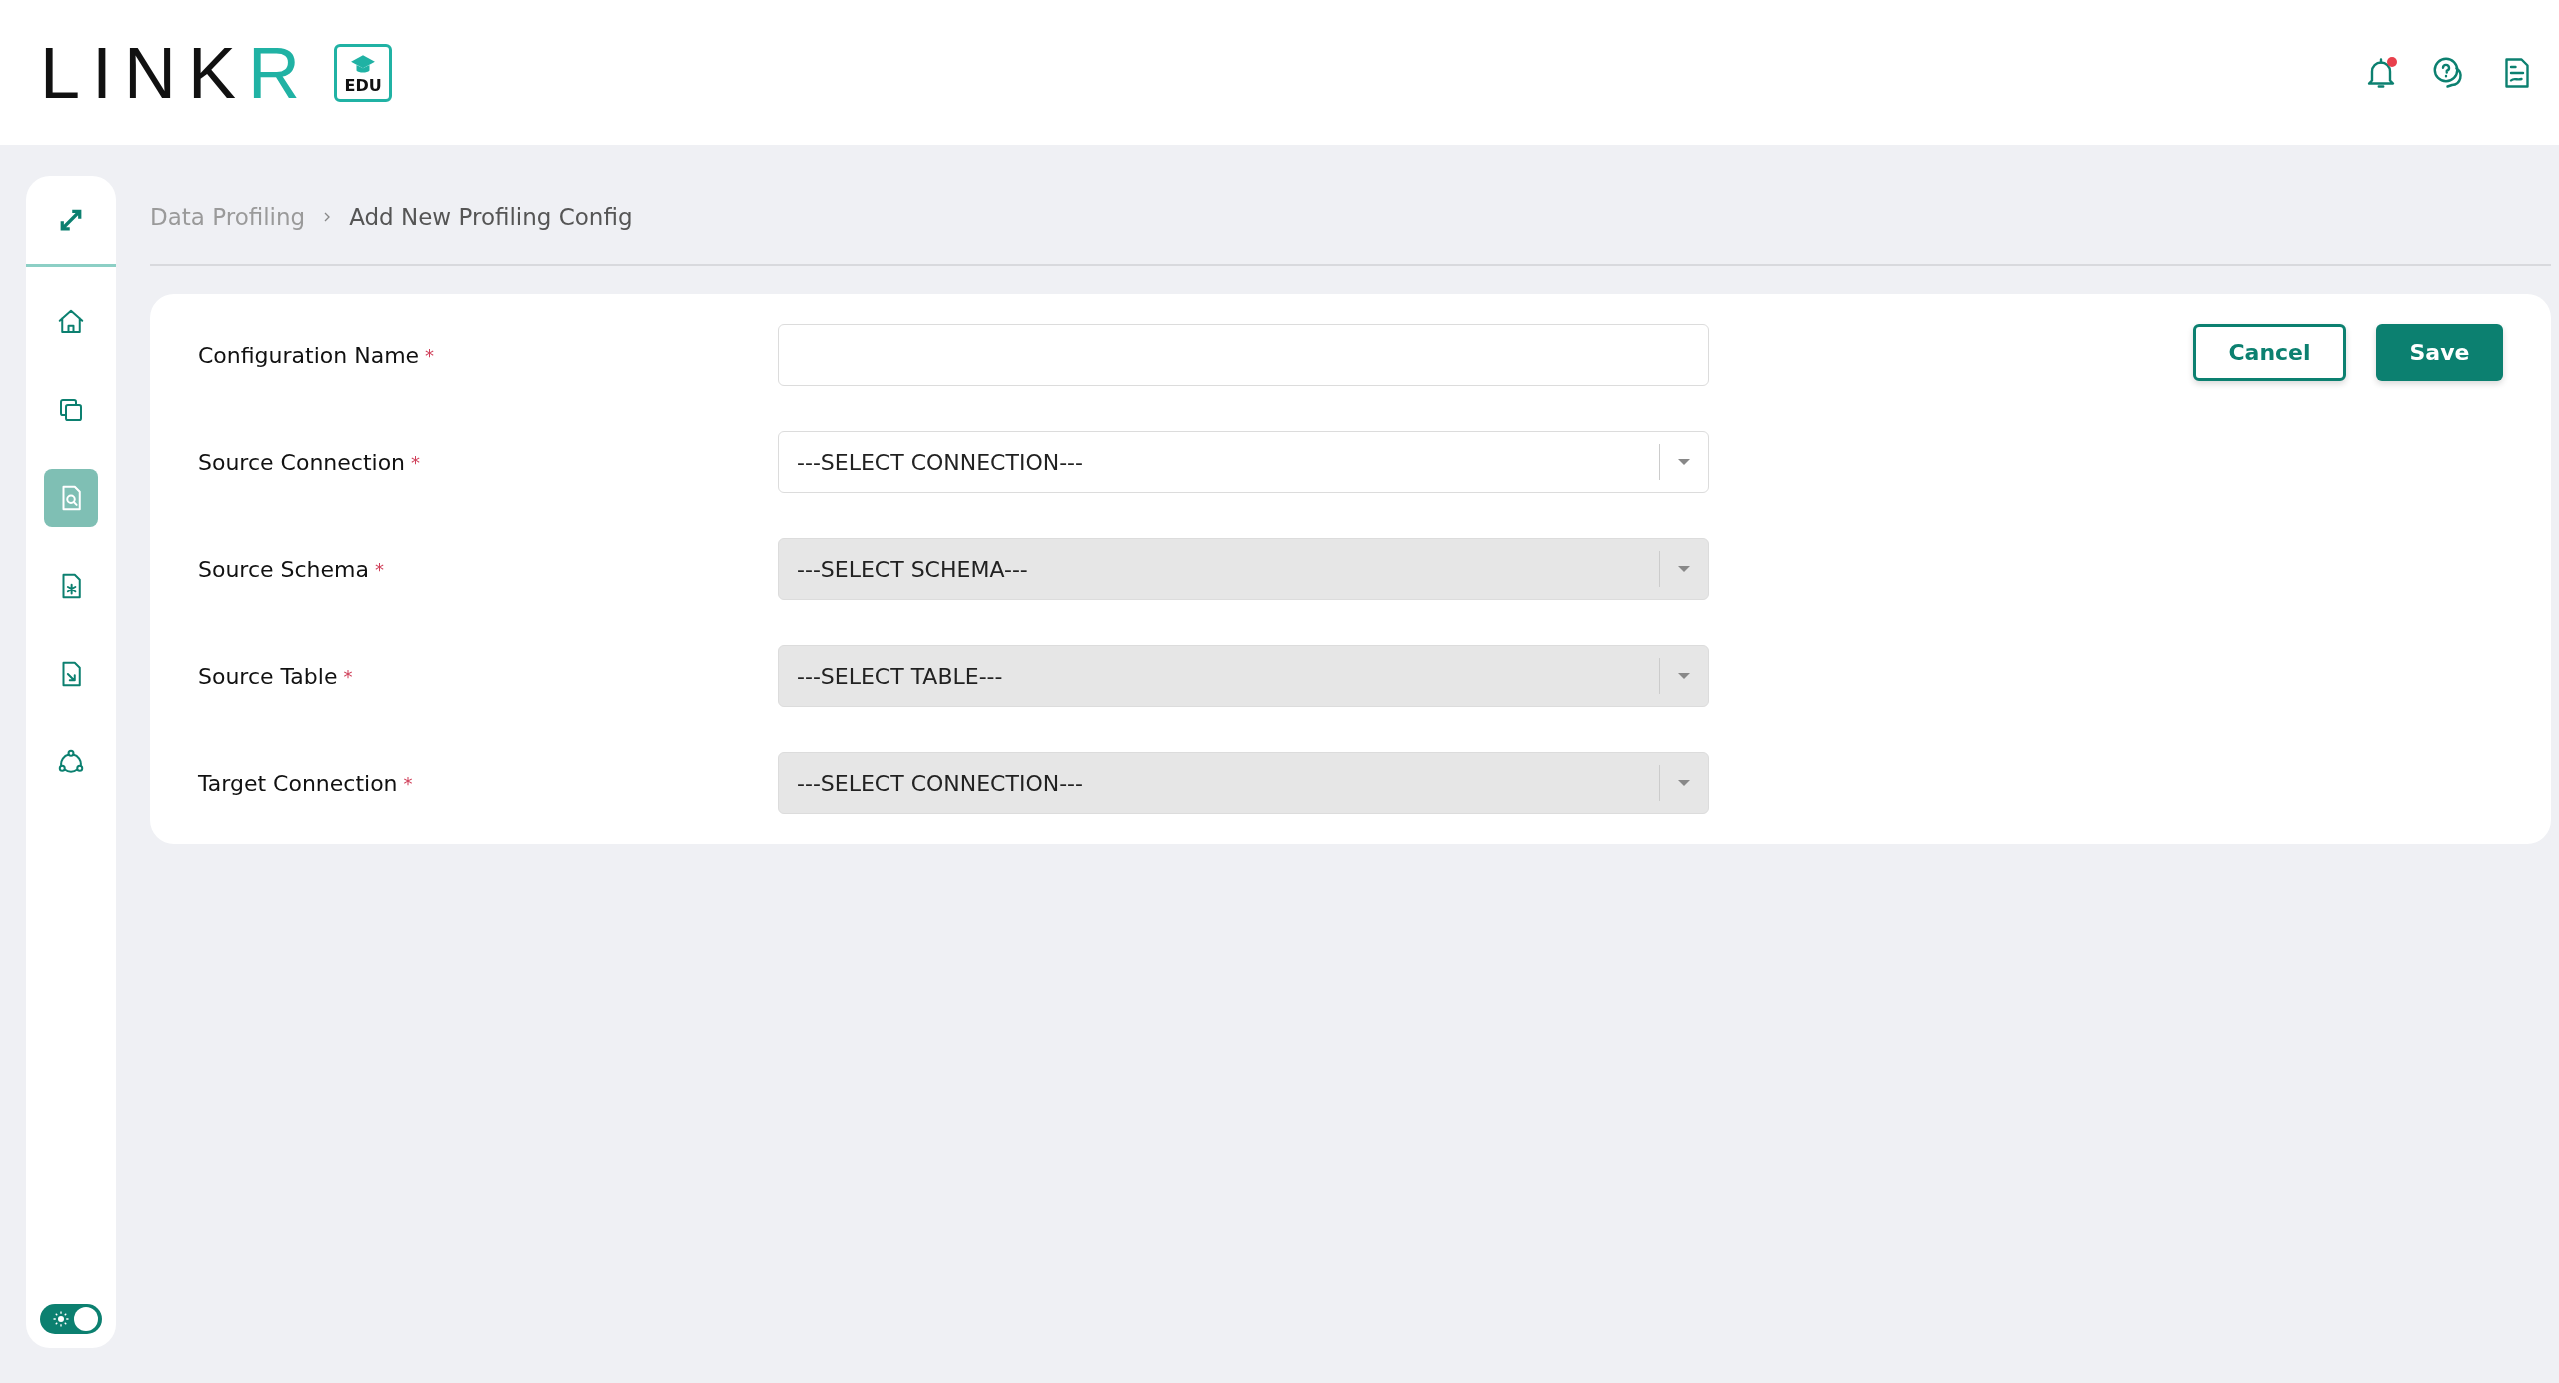 This screenshot has width=2559, height=1383. Describe the element at coordinates (302, 462) in the screenshot. I see `field-label: Source Connection` at that location.